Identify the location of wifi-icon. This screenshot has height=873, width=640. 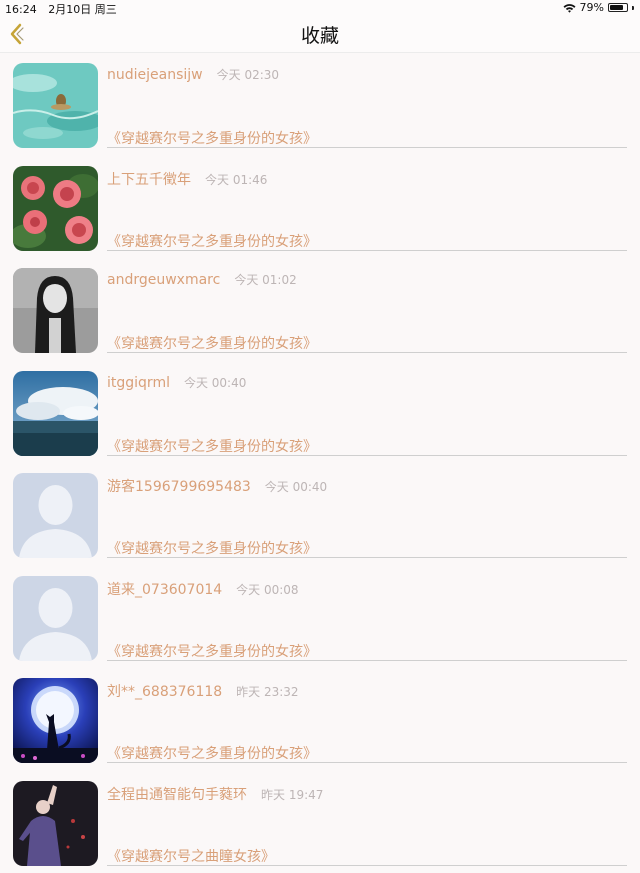
(569, 8).